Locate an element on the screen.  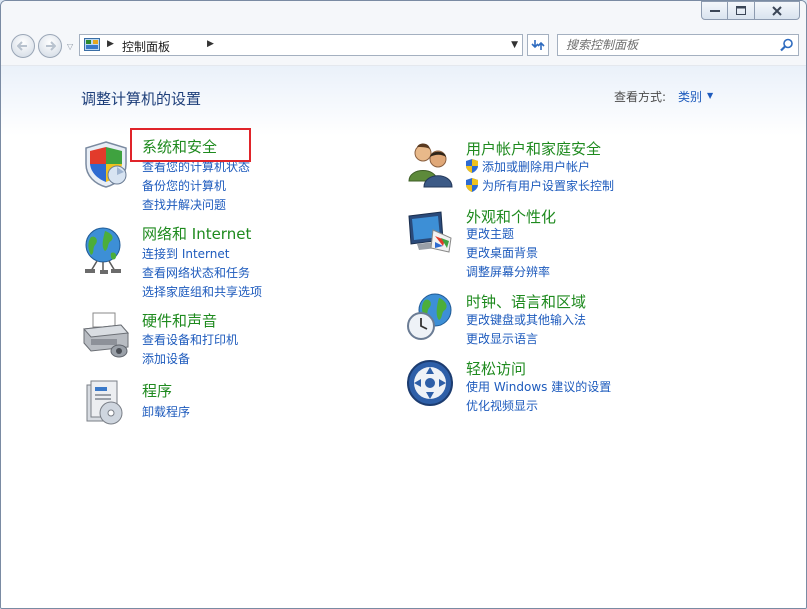
caption-buttons is located at coordinates (750, 10).